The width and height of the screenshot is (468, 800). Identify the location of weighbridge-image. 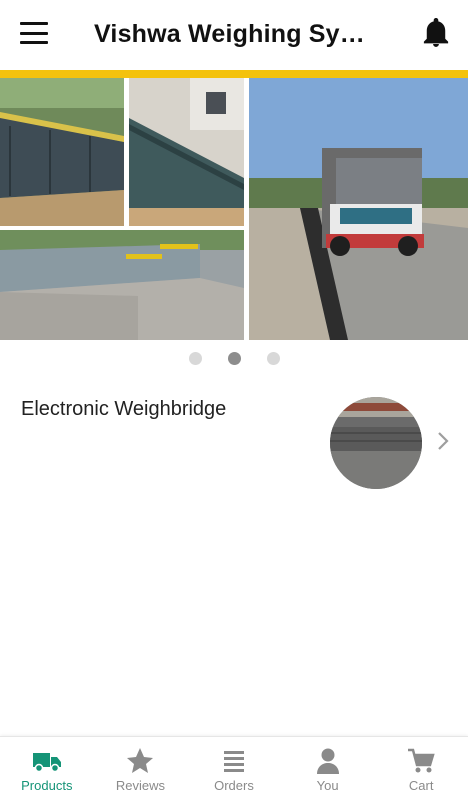
(376, 443).